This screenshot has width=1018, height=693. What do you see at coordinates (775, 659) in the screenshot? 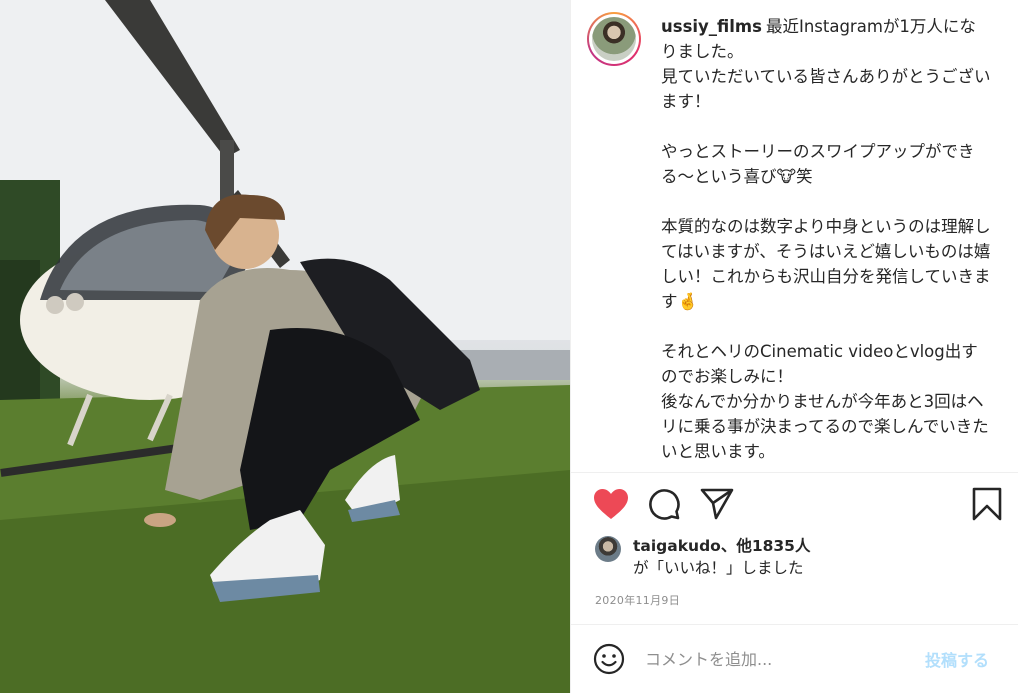
I see `comment-input` at bounding box center [775, 659].